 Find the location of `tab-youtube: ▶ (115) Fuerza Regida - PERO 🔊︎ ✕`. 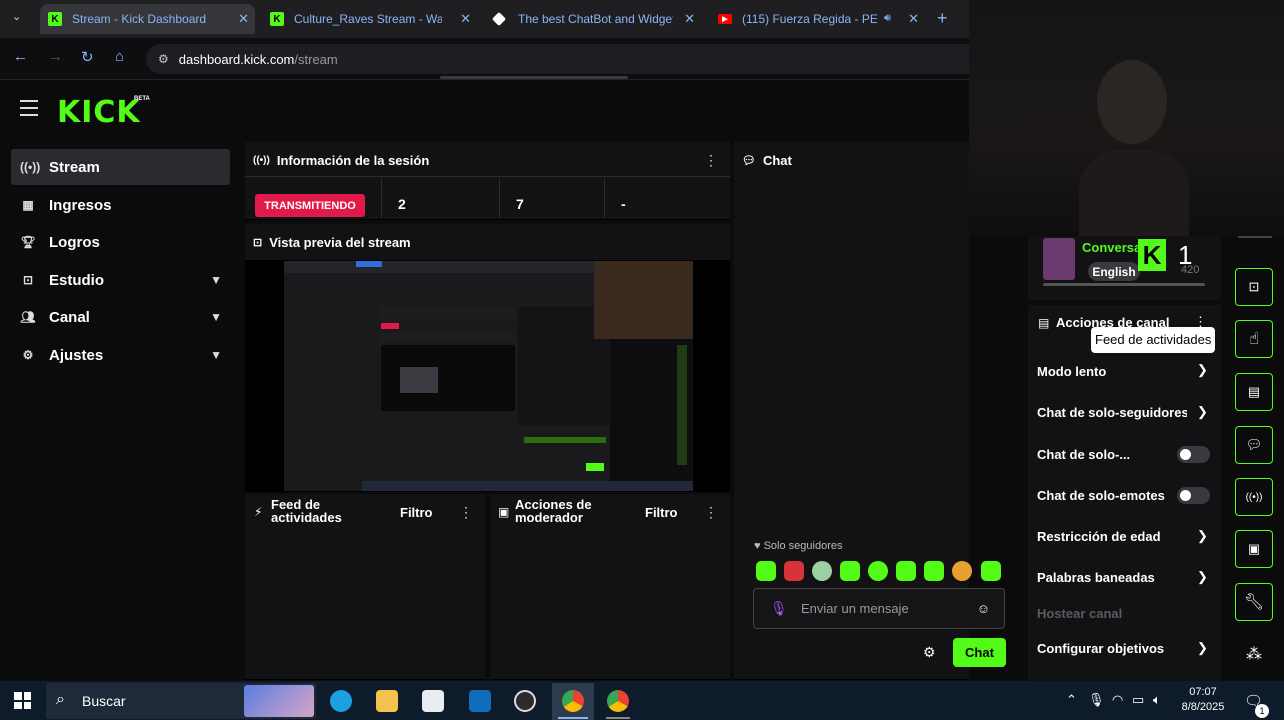

tab-youtube: ▶ (115) Fuerza Regida - PERO 🔊︎ ✕ is located at coordinates (817, 19).